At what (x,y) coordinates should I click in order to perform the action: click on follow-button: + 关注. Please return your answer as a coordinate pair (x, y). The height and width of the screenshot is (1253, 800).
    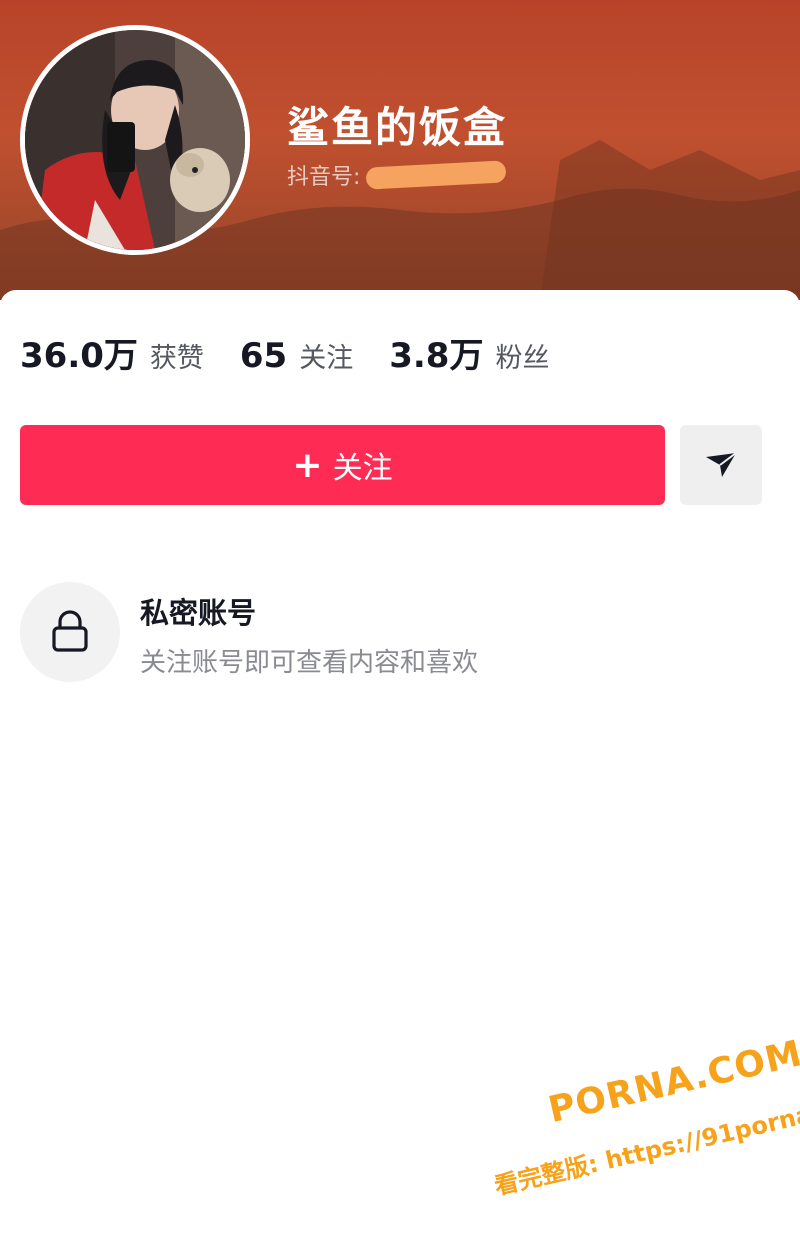
    Looking at the image, I should click on (342, 465).